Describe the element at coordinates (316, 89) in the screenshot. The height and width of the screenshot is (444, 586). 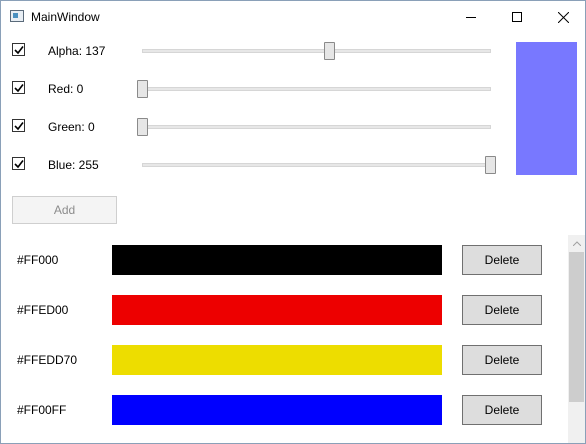
I see `red-slider-track` at that location.